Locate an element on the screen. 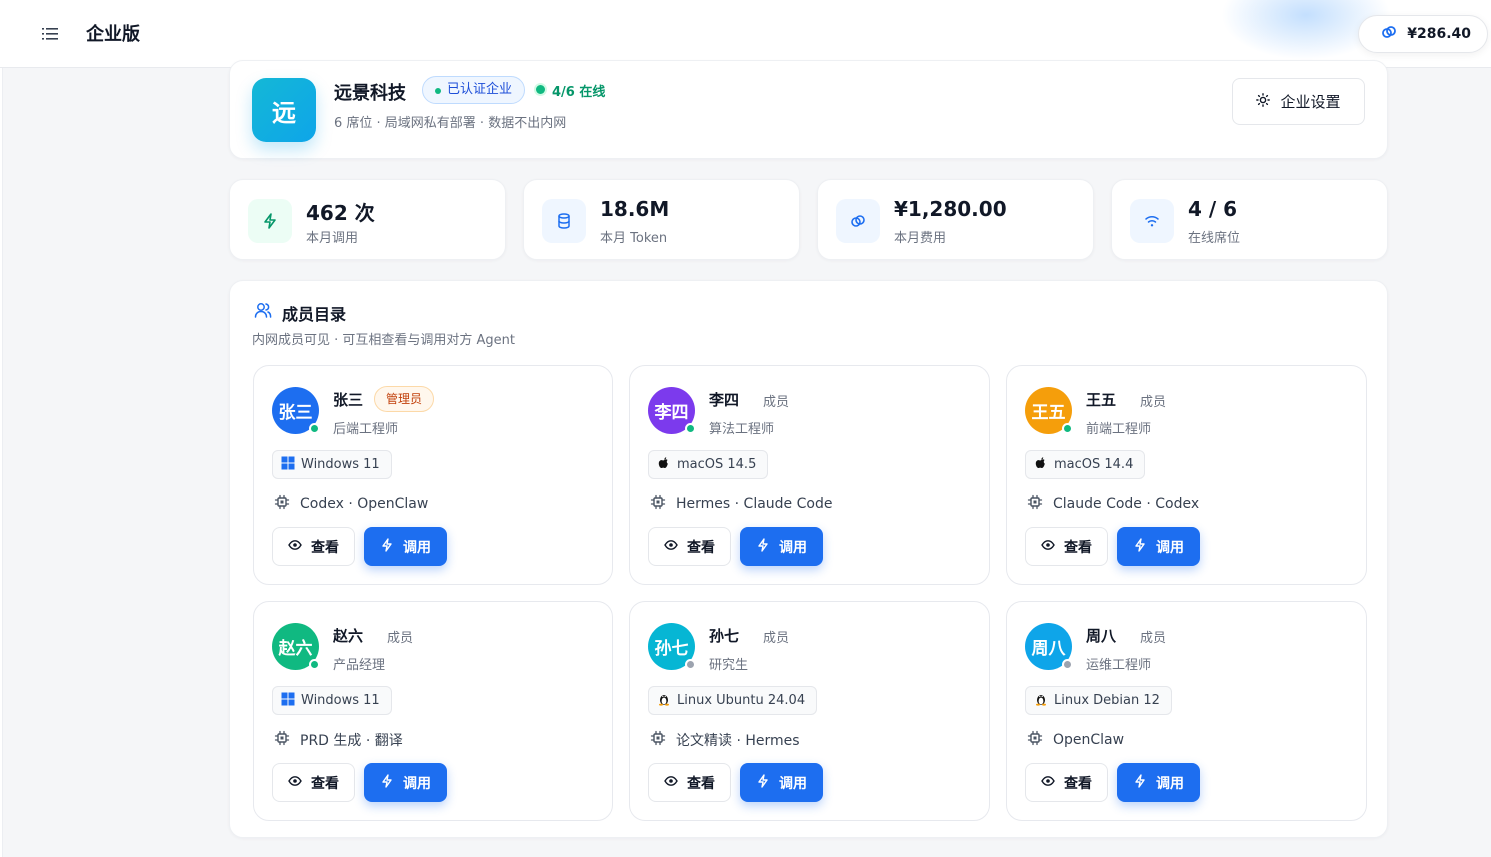  balance-badge: ¥286.40 is located at coordinates (1423, 34).